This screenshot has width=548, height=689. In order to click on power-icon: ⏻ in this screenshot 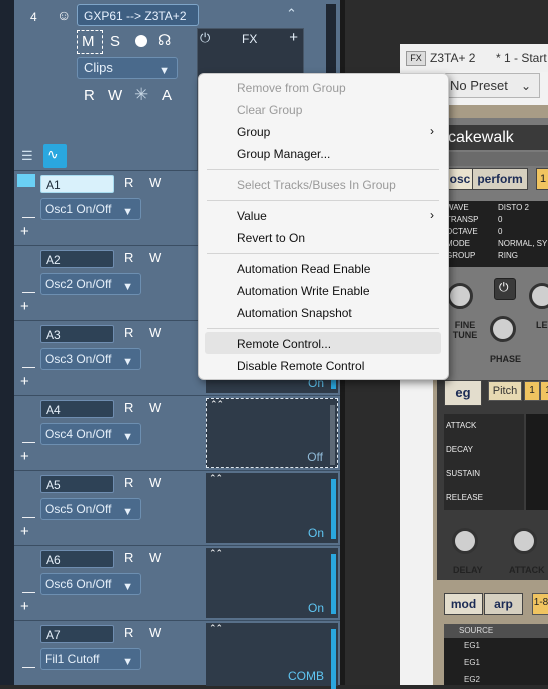, I will do `click(205, 38)`.